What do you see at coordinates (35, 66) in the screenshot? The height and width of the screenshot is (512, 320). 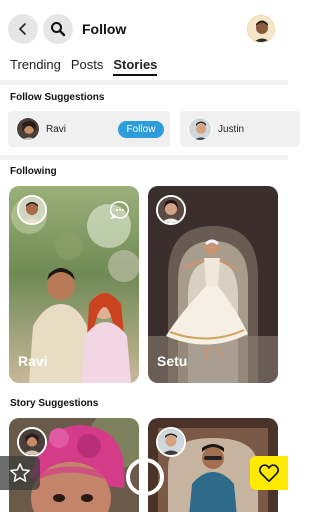 I see `tab-trending: Trending` at bounding box center [35, 66].